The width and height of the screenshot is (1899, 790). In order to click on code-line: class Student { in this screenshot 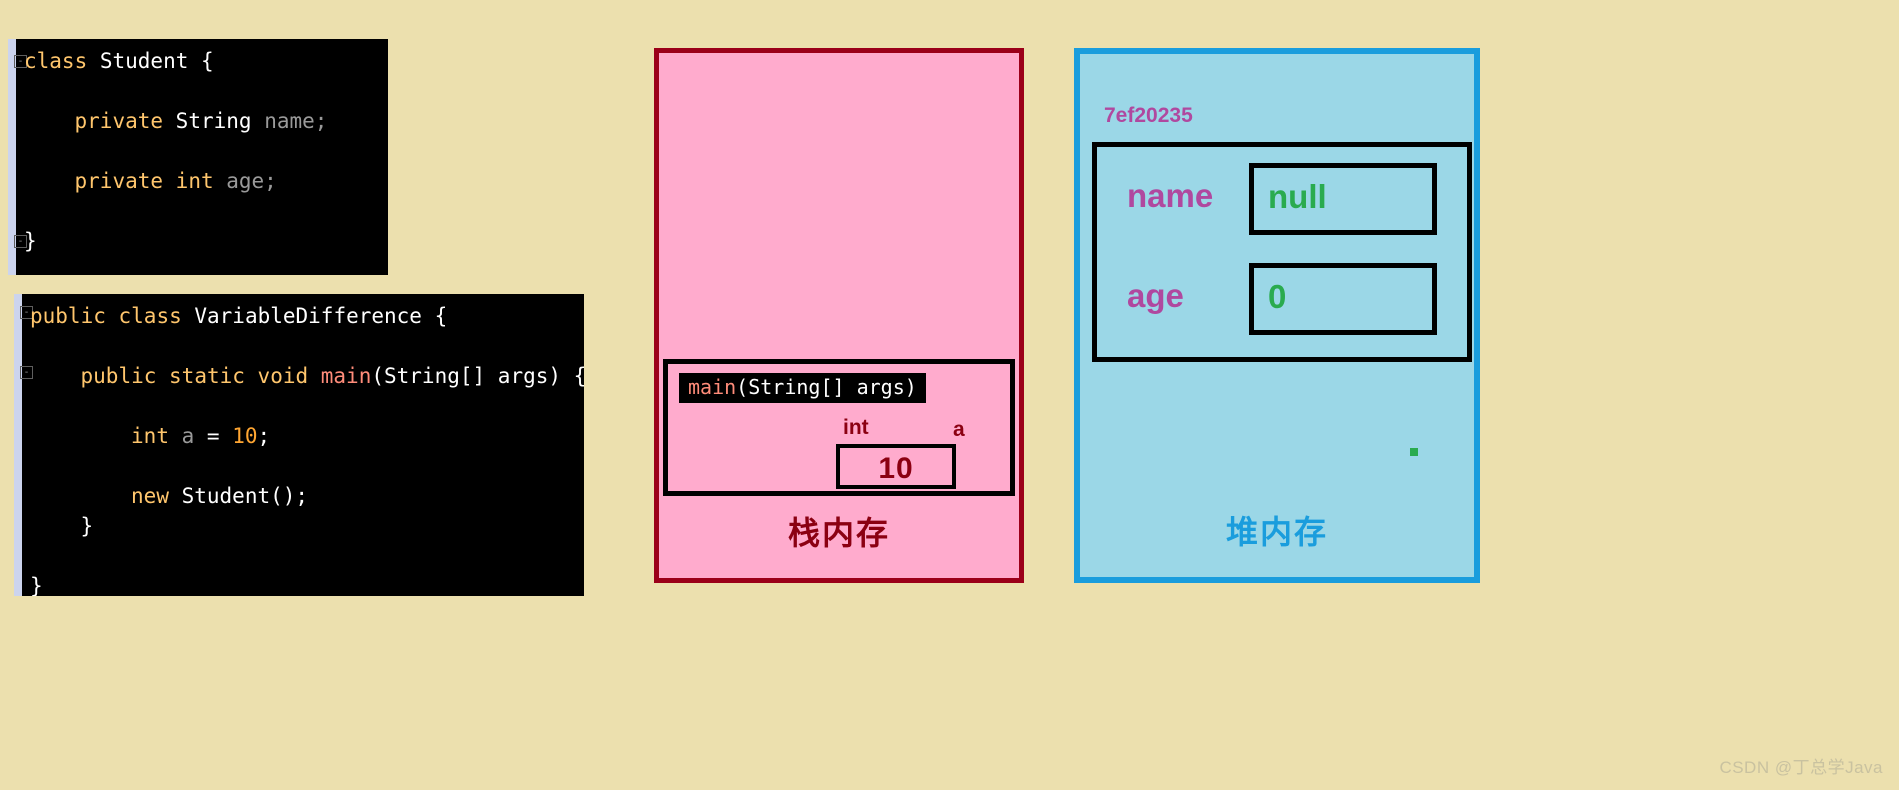, I will do `click(119, 61)`.